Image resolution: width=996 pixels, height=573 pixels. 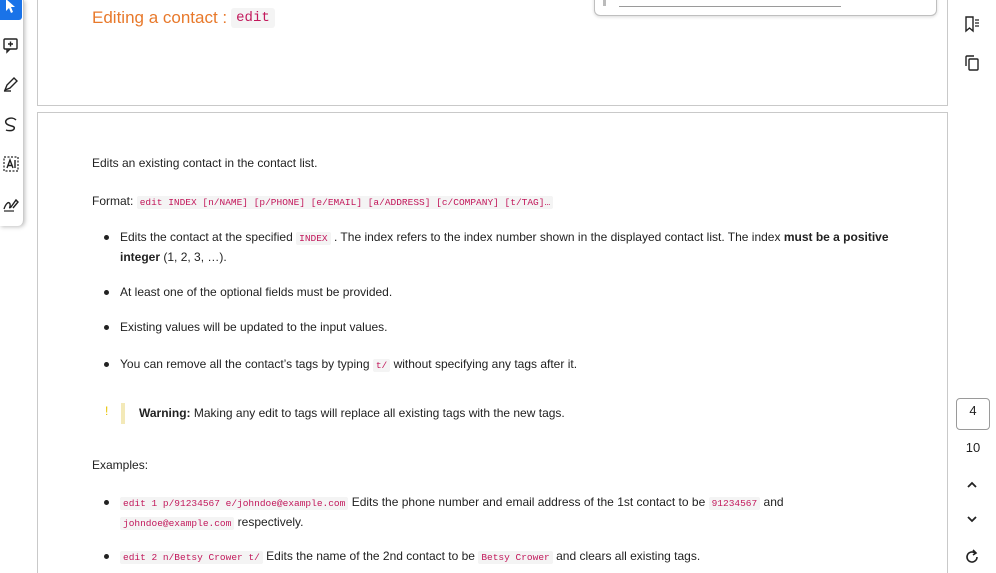 I want to click on highlight-pen-icon, so click(x=11, y=84).